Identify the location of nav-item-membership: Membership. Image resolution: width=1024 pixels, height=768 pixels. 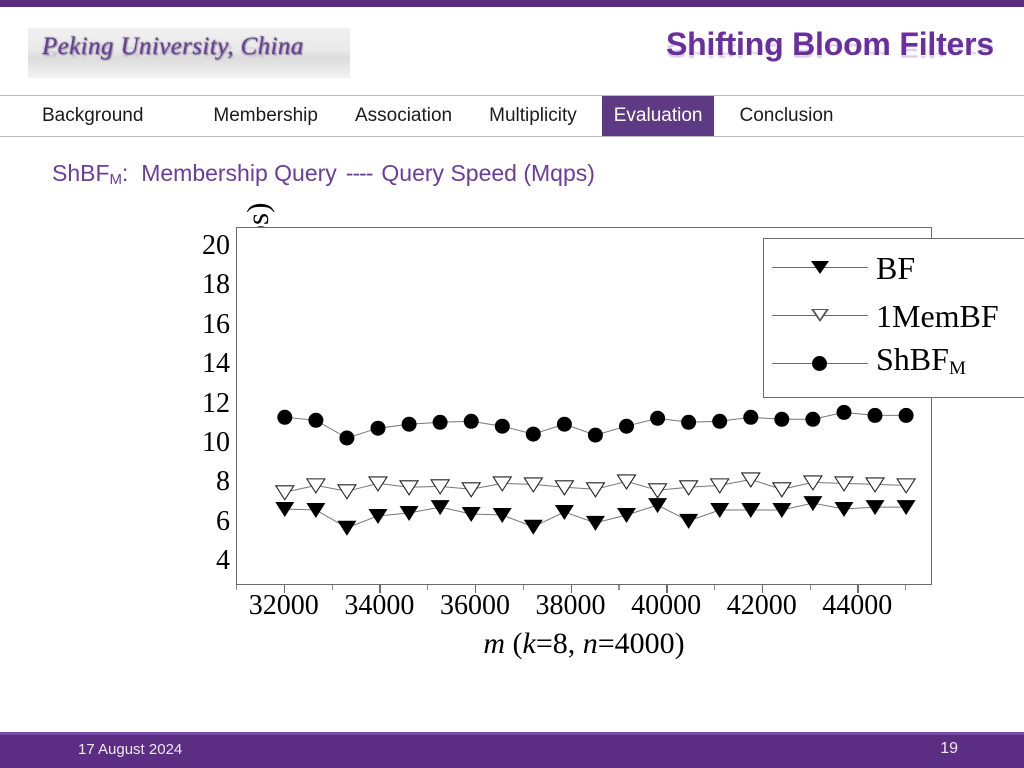
(265, 116).